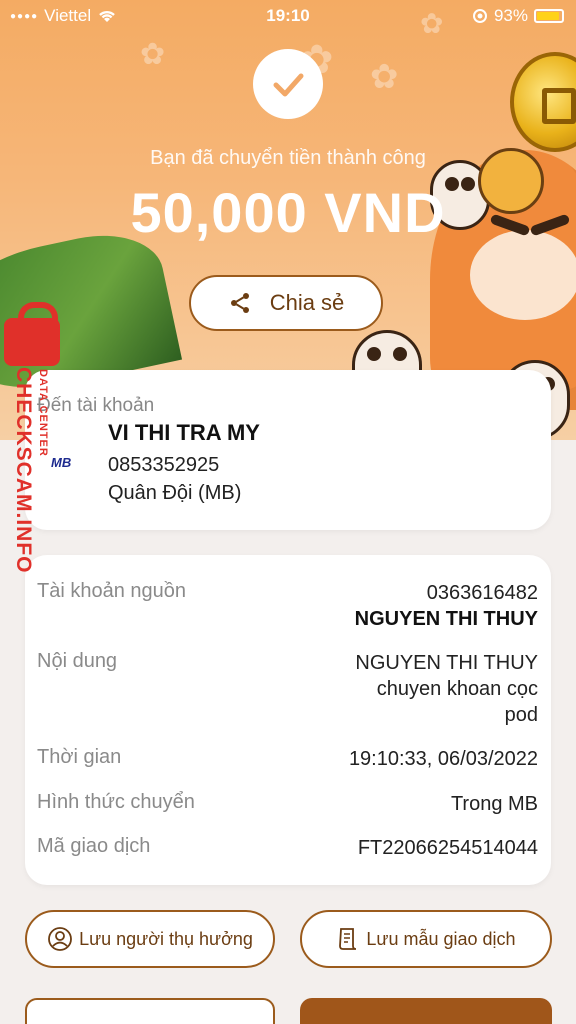  Describe the element at coordinates (288, 16) in the screenshot. I see `status-bar: ●●●● Viettel 19:10 93%` at that location.